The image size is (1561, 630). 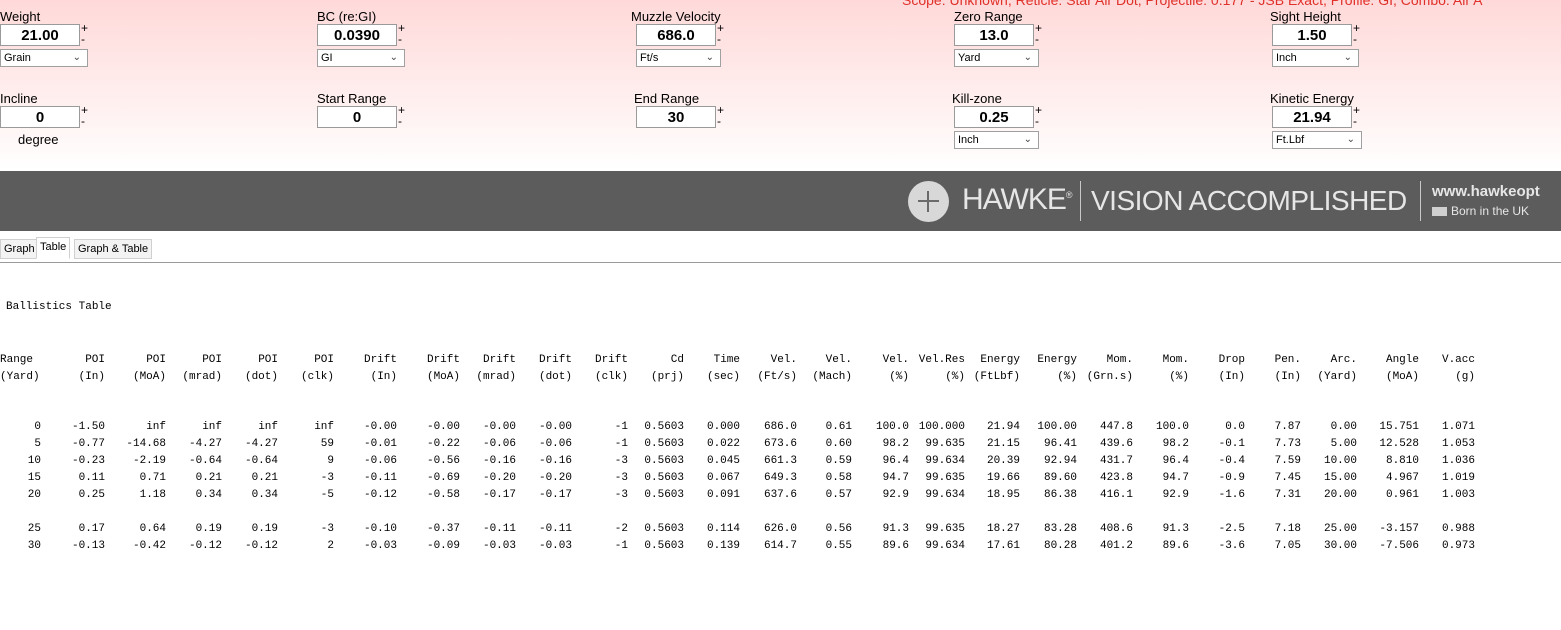 I want to click on kill-zone-field: Kill-zone + - Inch ⌄, so click(x=1007, y=120).